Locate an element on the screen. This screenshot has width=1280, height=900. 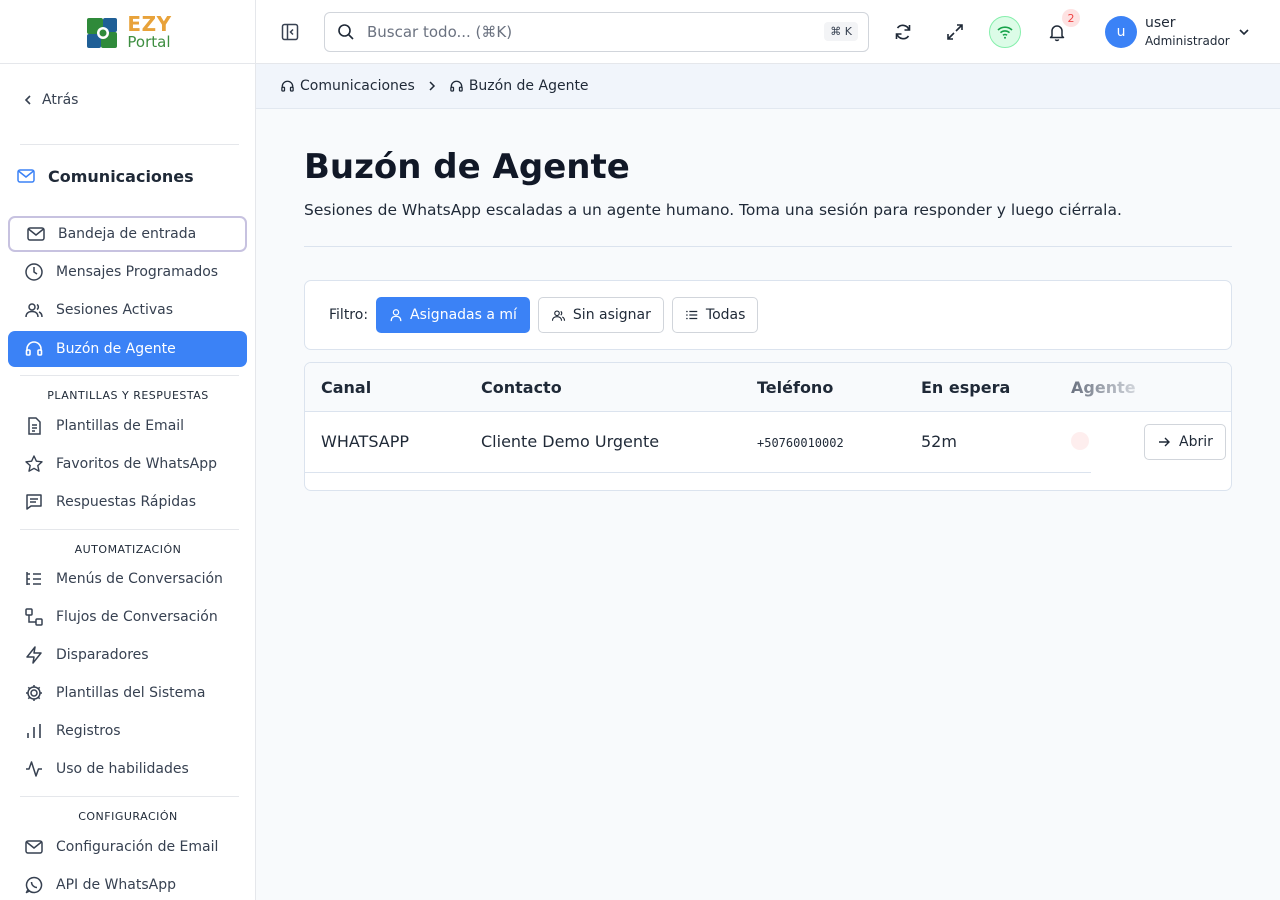
breadcrumb-current: Buzón de Agente is located at coordinates (519, 86).